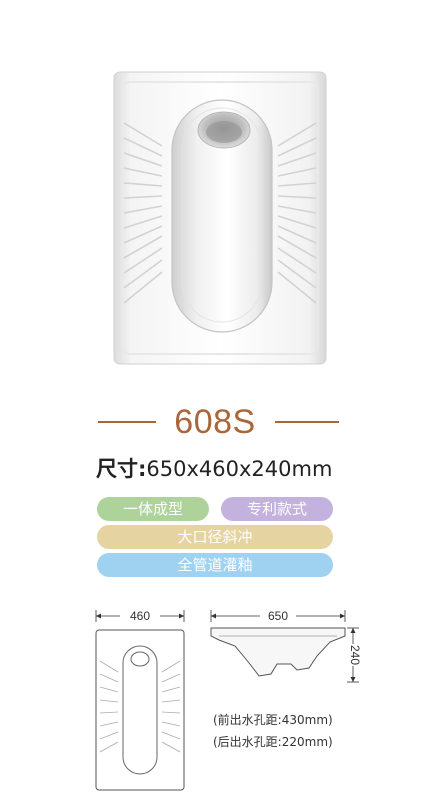 The height and width of the screenshot is (797, 425). I want to click on outlet-distance-notes: (前出水孔距:430mm) (后出水孔距:220mm), so click(273, 731).